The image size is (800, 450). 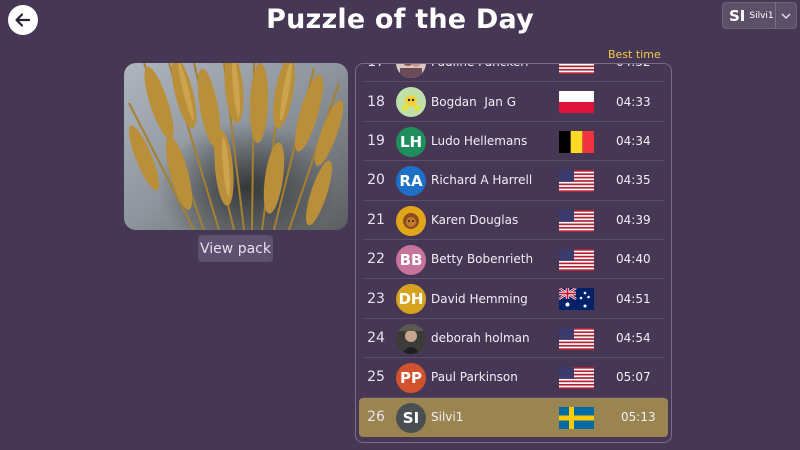 I want to click on flag-se-icon, so click(x=576, y=417).